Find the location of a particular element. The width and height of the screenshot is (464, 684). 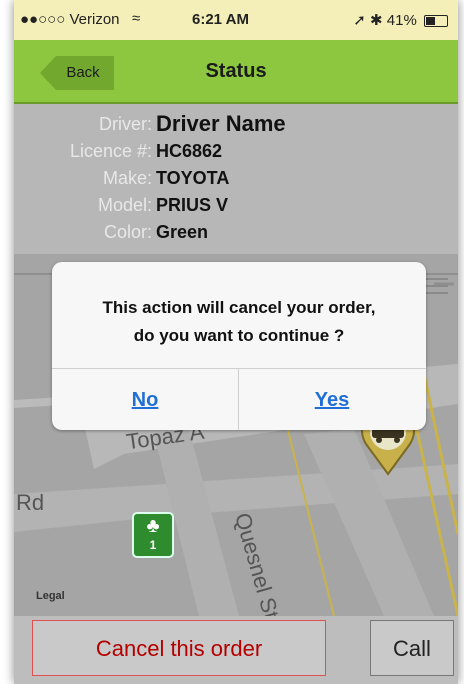

route-badge-icon: ♣ 1 is located at coordinates (153, 535).